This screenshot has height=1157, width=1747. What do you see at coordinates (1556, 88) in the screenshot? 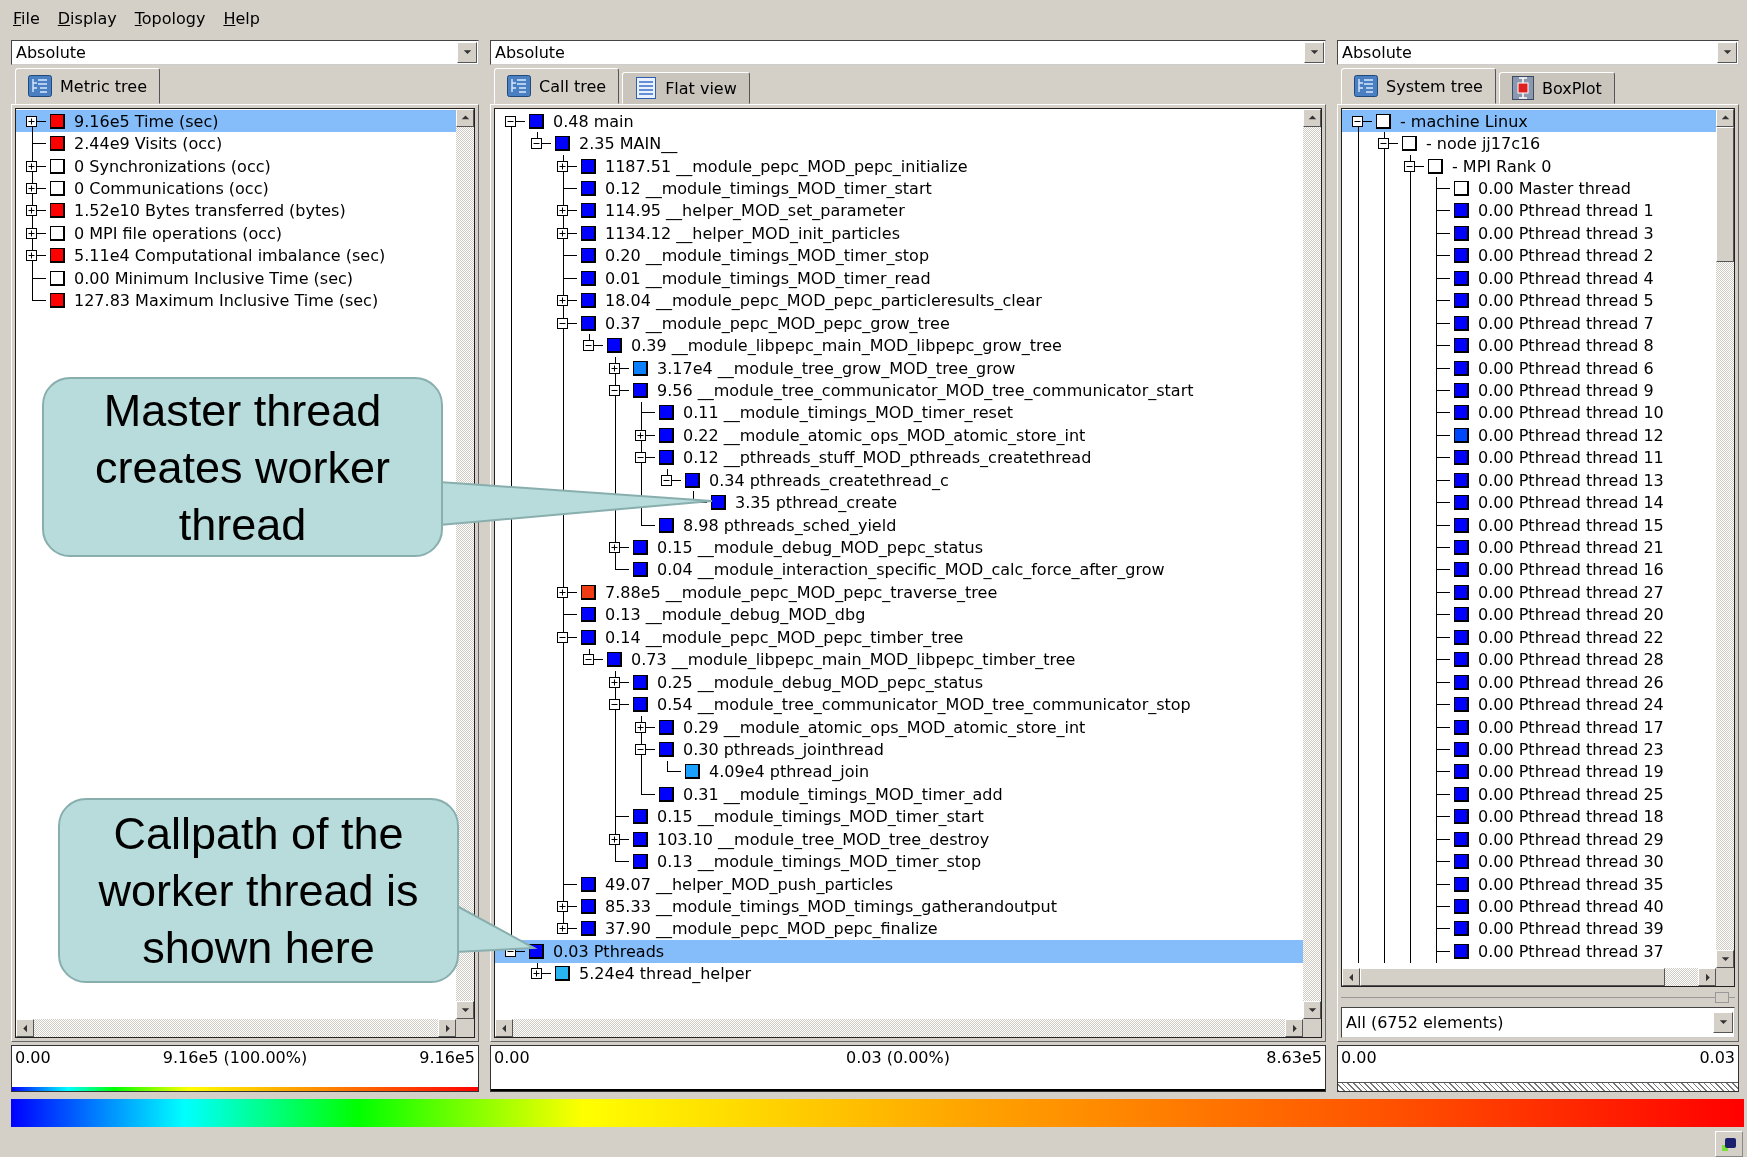
I see `tab: BoxPlot` at bounding box center [1556, 88].